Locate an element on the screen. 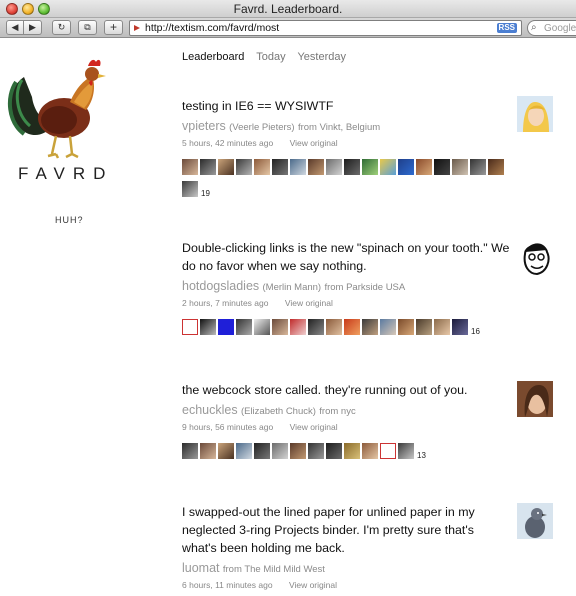 The image size is (576, 596). entry-timestamp: 9 hours, 56 minutes ago View original is located at coordinates (347, 427).